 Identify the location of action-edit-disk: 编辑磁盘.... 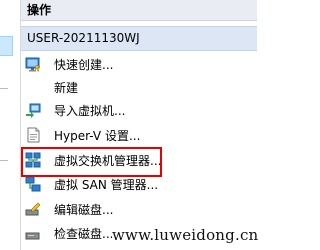
(139, 209).